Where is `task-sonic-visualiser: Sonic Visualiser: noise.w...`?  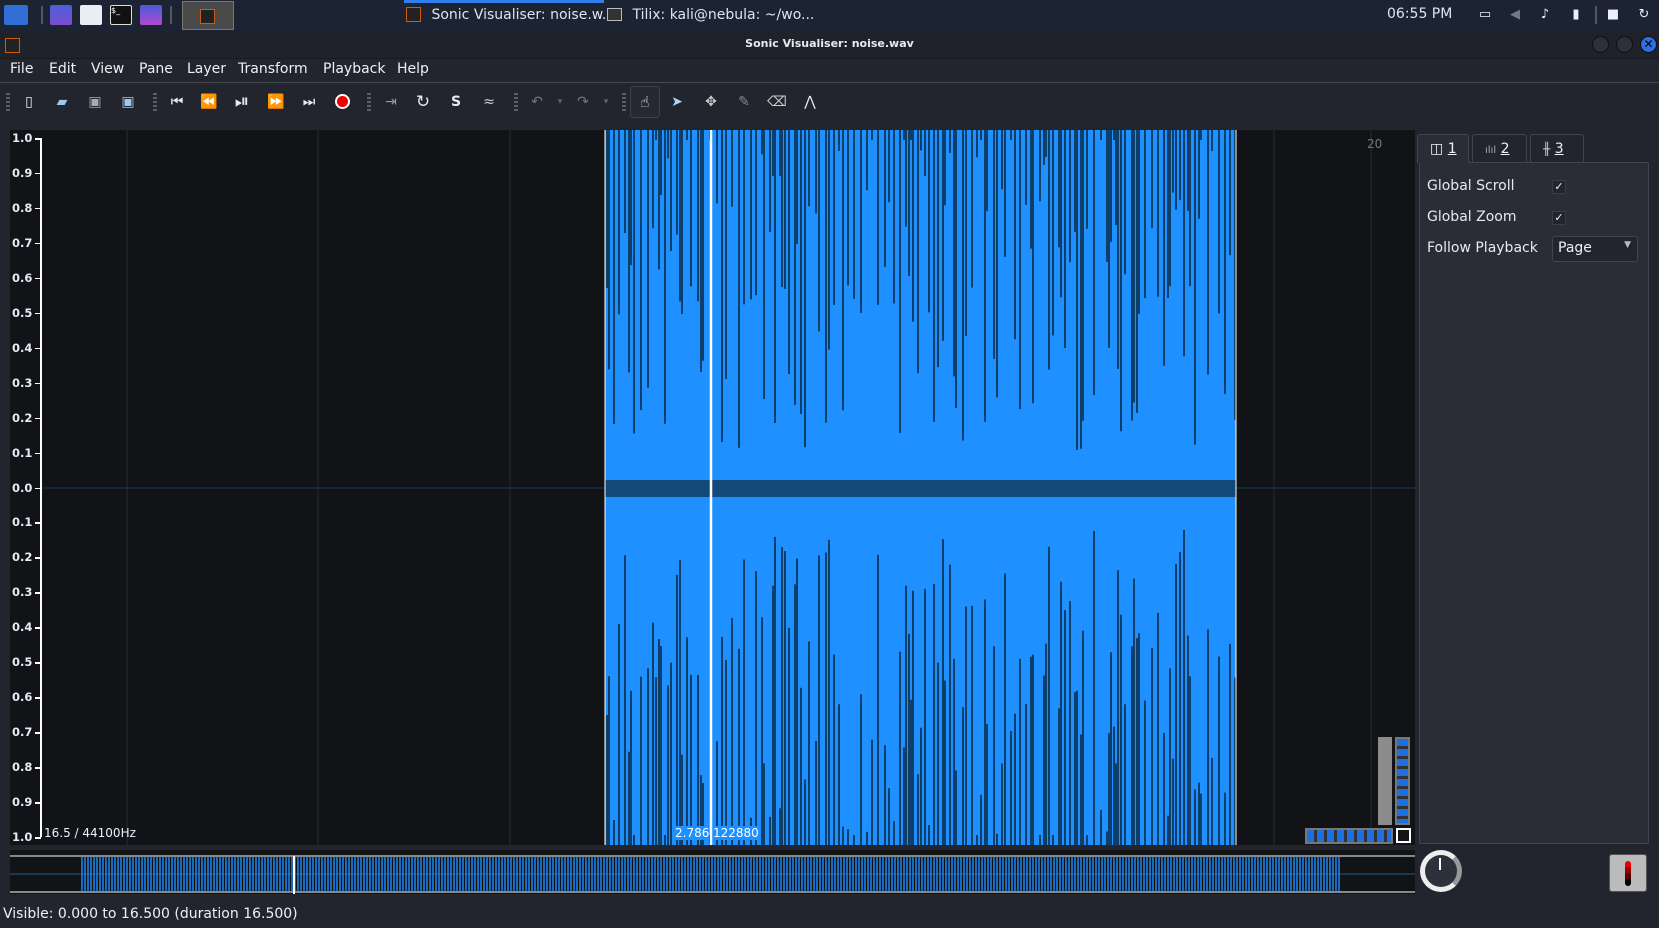 task-sonic-visualiser: Sonic Visualiser: noise.w... is located at coordinates (510, 15).